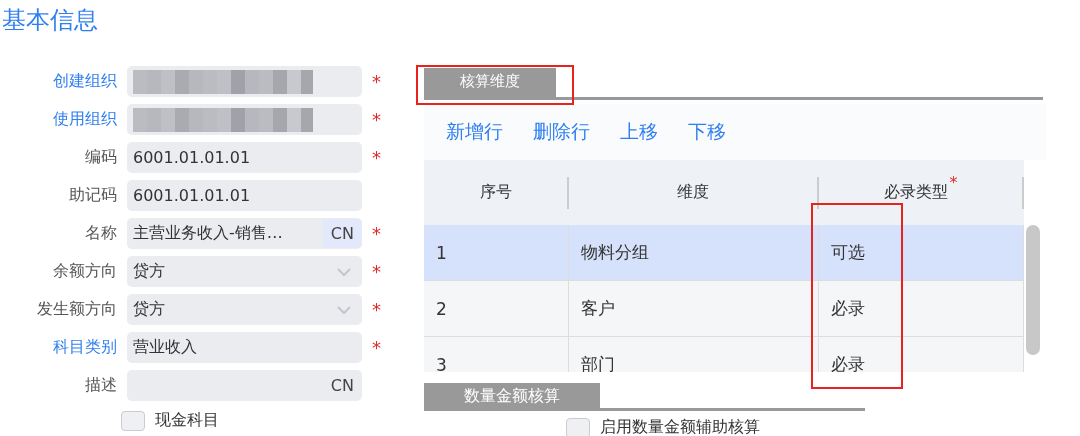 Image resolution: width=1080 pixels, height=436 pixels. Describe the element at coordinates (441, 363) in the screenshot. I see `table-cell: 3` at that location.